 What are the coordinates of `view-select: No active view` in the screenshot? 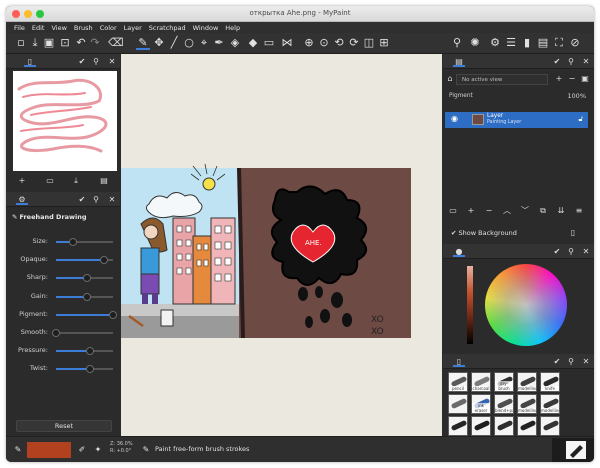 It's located at (502, 79).